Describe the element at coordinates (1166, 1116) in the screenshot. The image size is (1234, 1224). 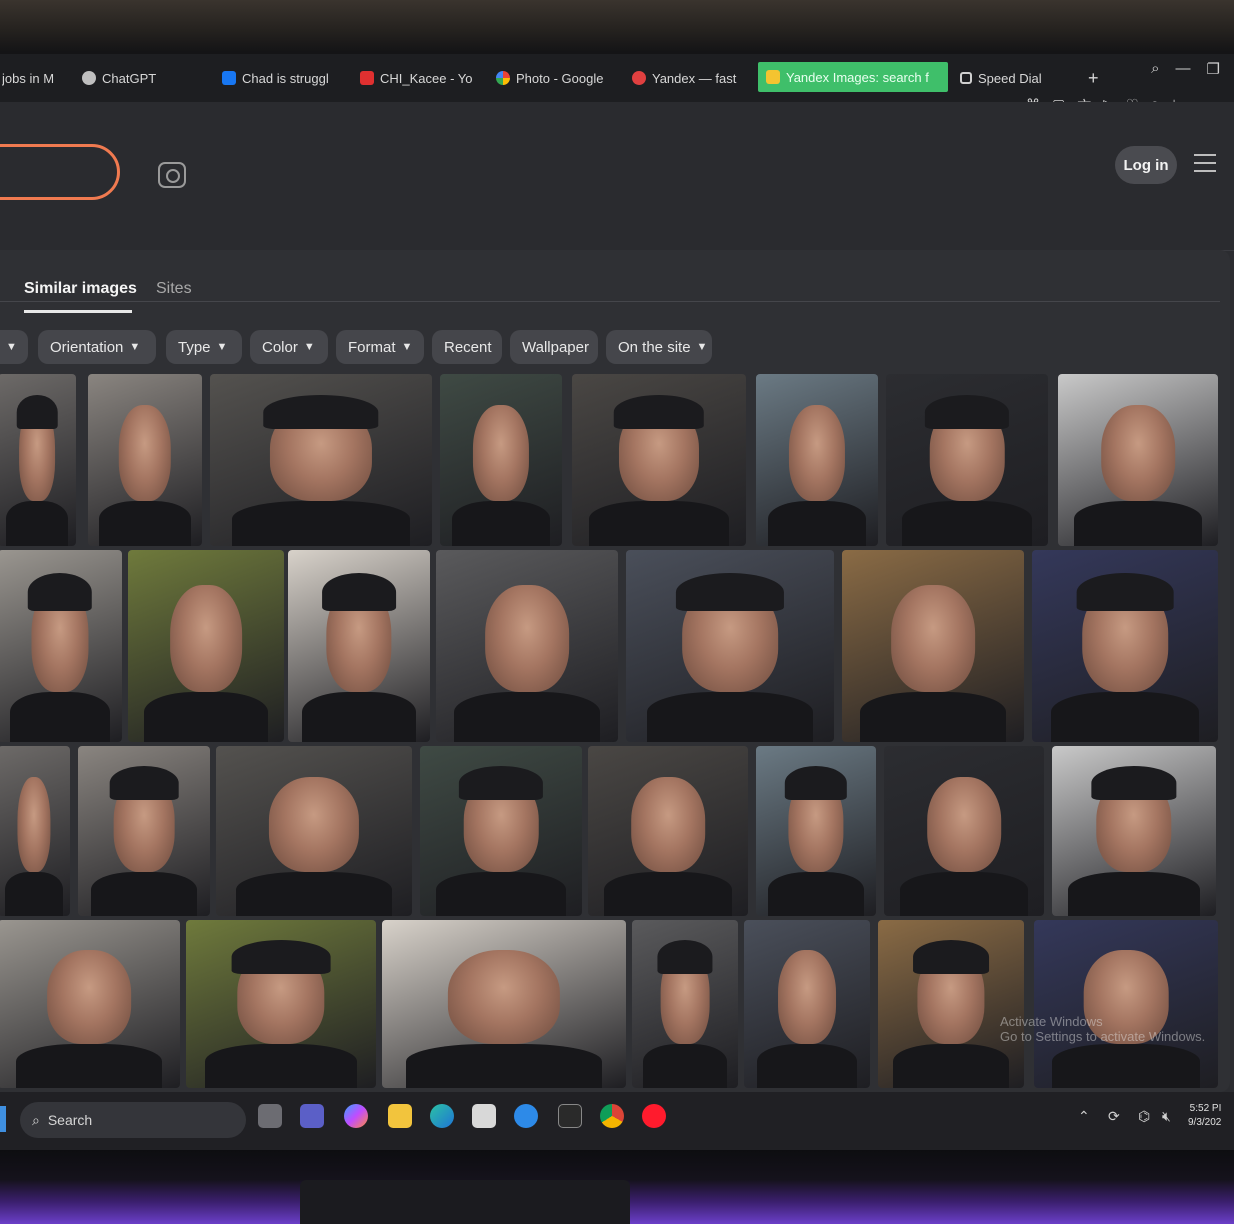
I see `volume-muted-icon: 🔇︎` at that location.